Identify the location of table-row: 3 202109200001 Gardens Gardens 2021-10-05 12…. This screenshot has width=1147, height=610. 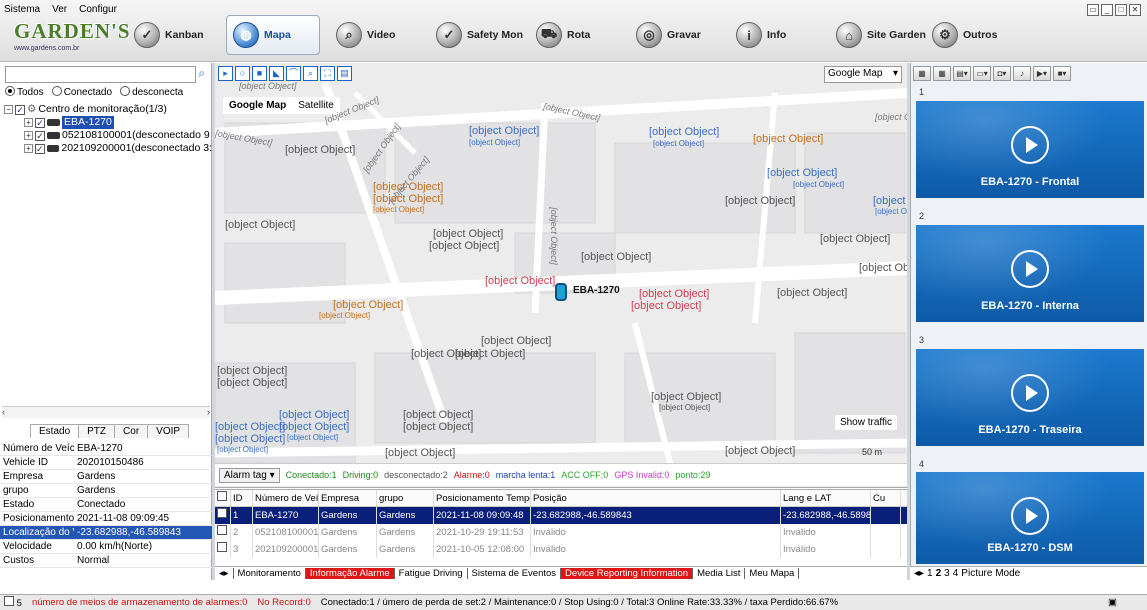
(561, 549).